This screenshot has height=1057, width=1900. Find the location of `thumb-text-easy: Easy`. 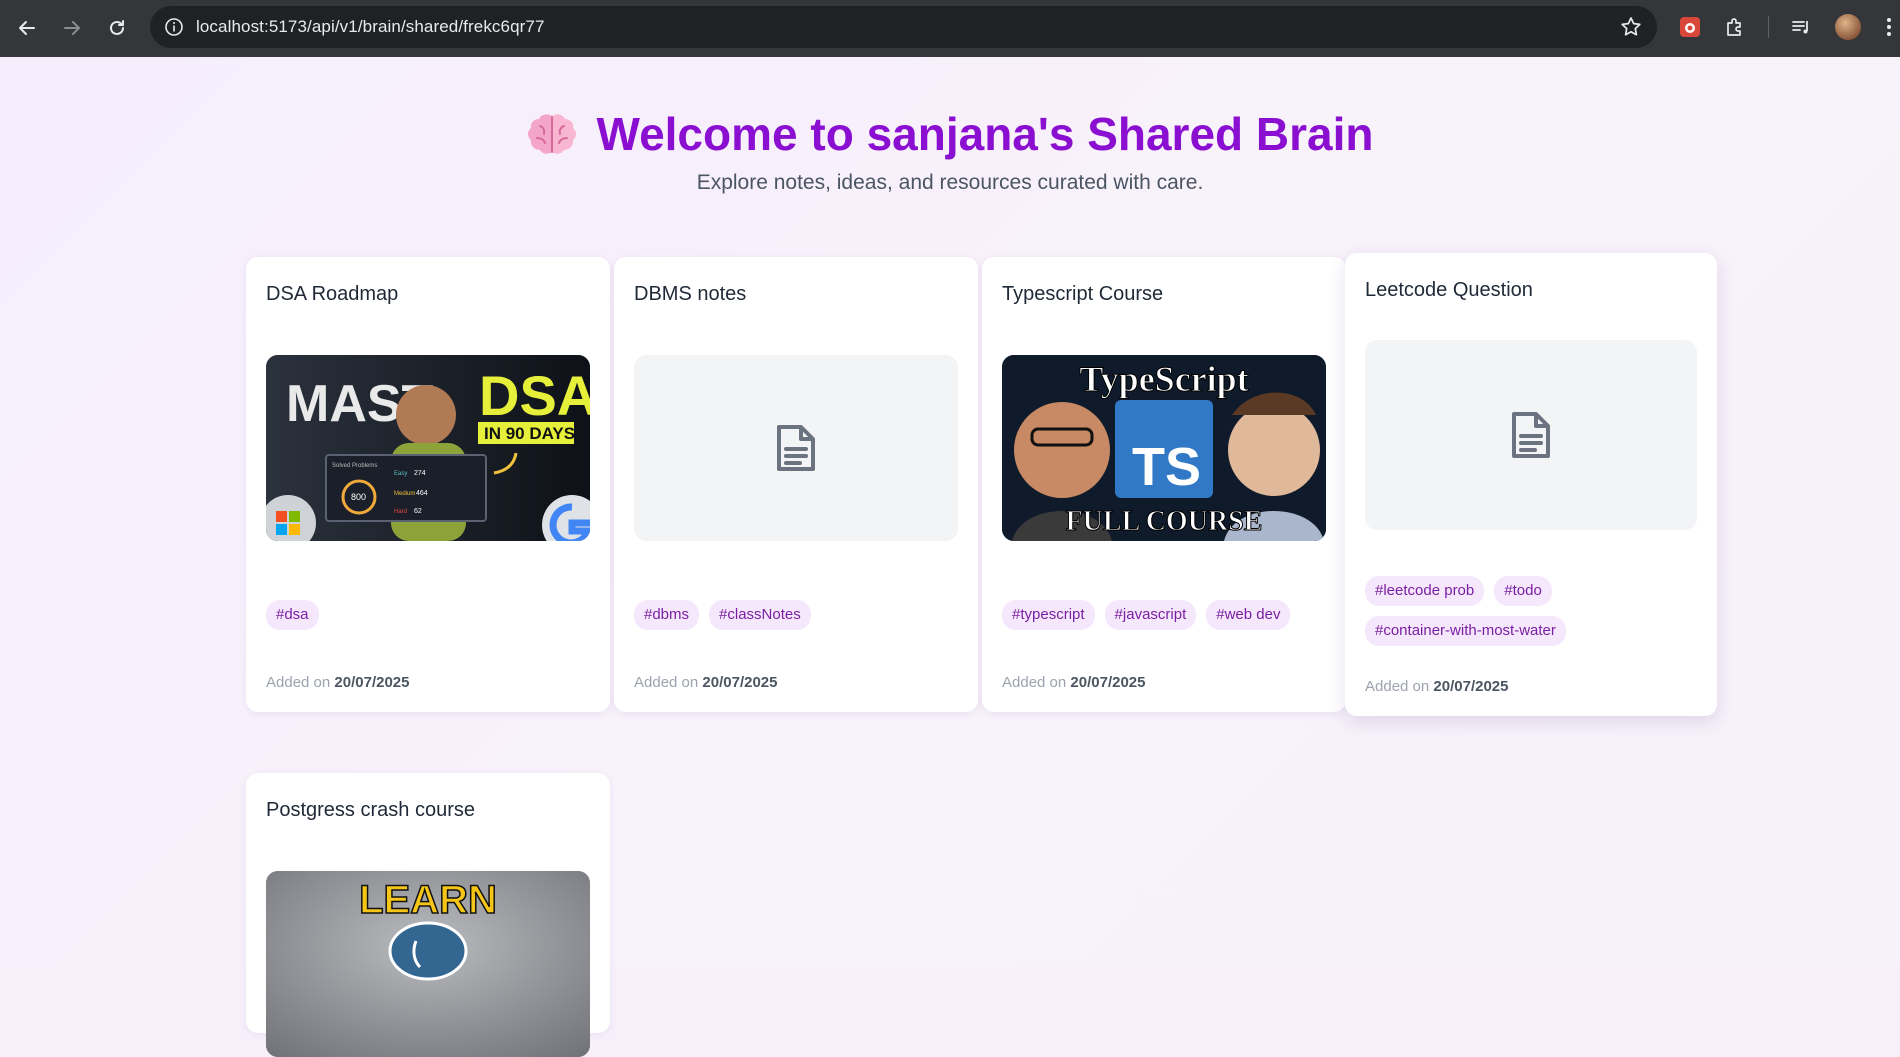

thumb-text-easy: Easy is located at coordinates (400, 474).